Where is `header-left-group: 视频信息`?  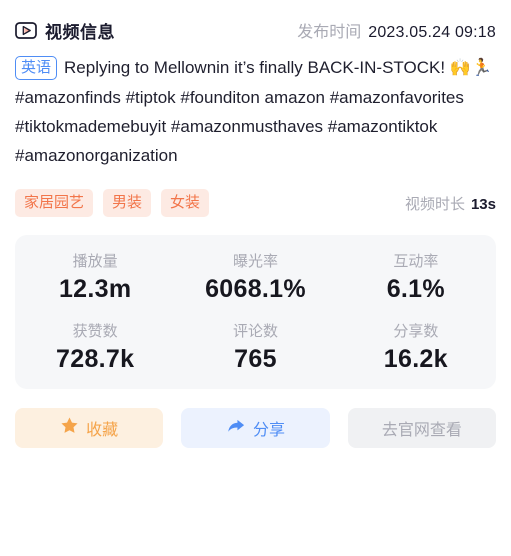 header-left-group: 视频信息 is located at coordinates (65, 30).